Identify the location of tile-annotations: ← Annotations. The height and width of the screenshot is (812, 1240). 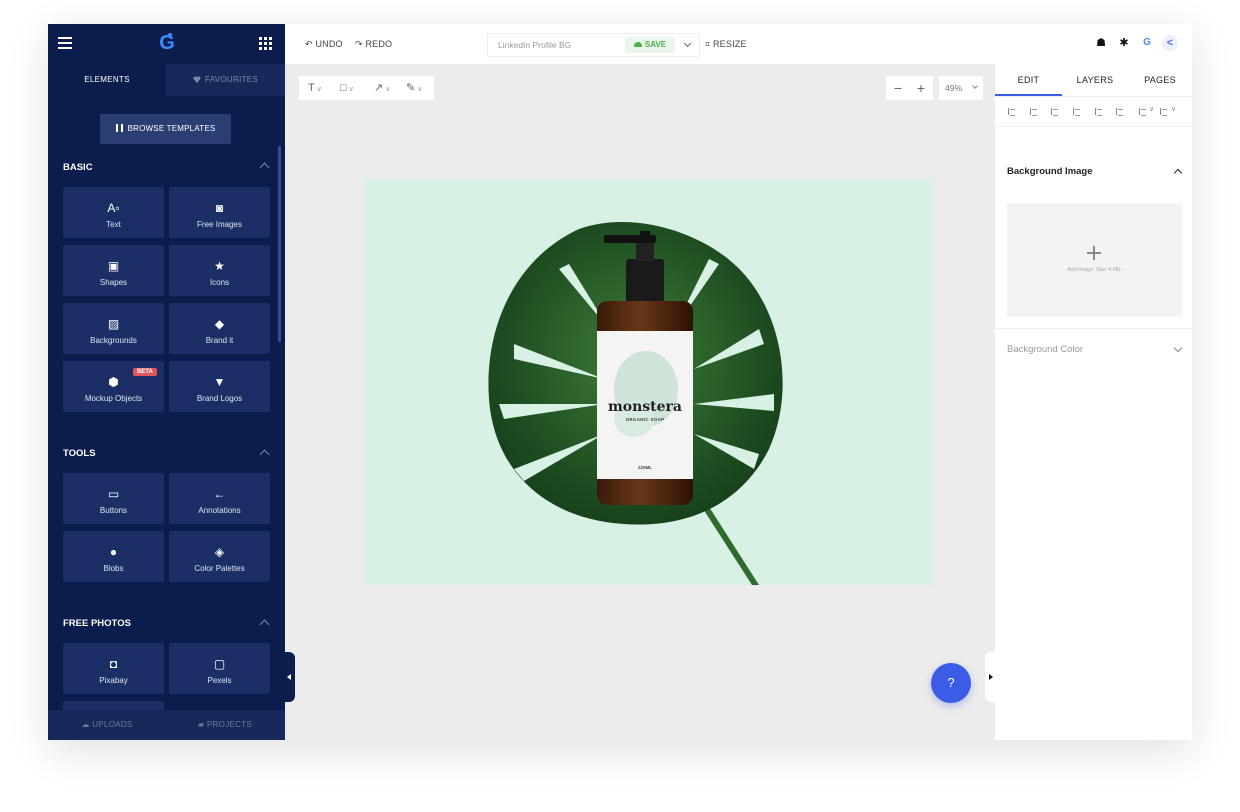
(219, 498).